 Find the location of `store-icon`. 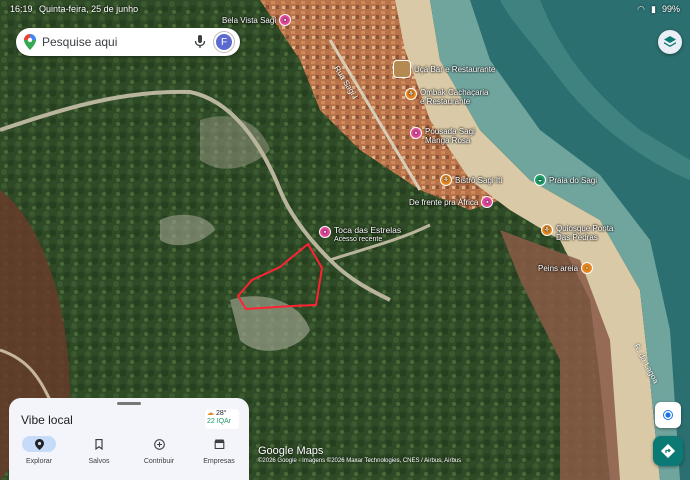

store-icon is located at coordinates (219, 444).